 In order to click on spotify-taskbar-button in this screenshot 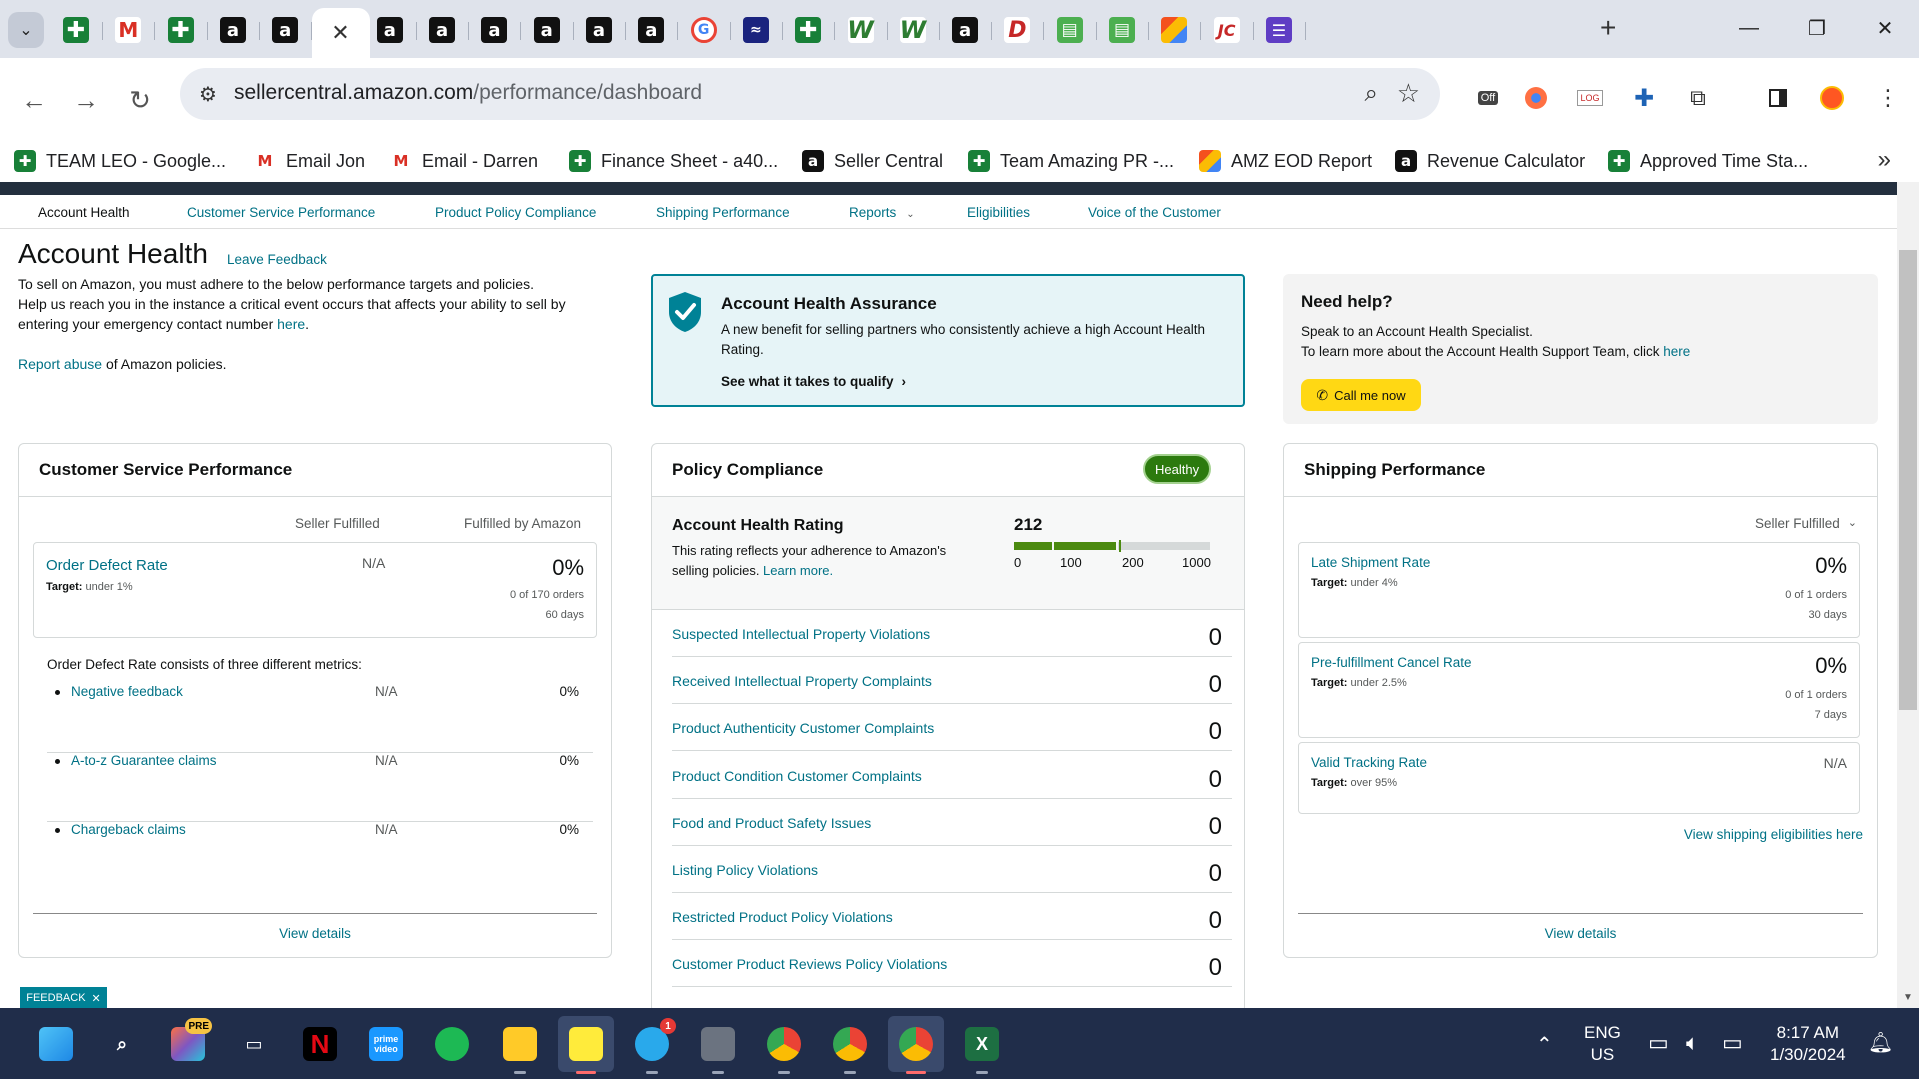, I will do `click(452, 1044)`.